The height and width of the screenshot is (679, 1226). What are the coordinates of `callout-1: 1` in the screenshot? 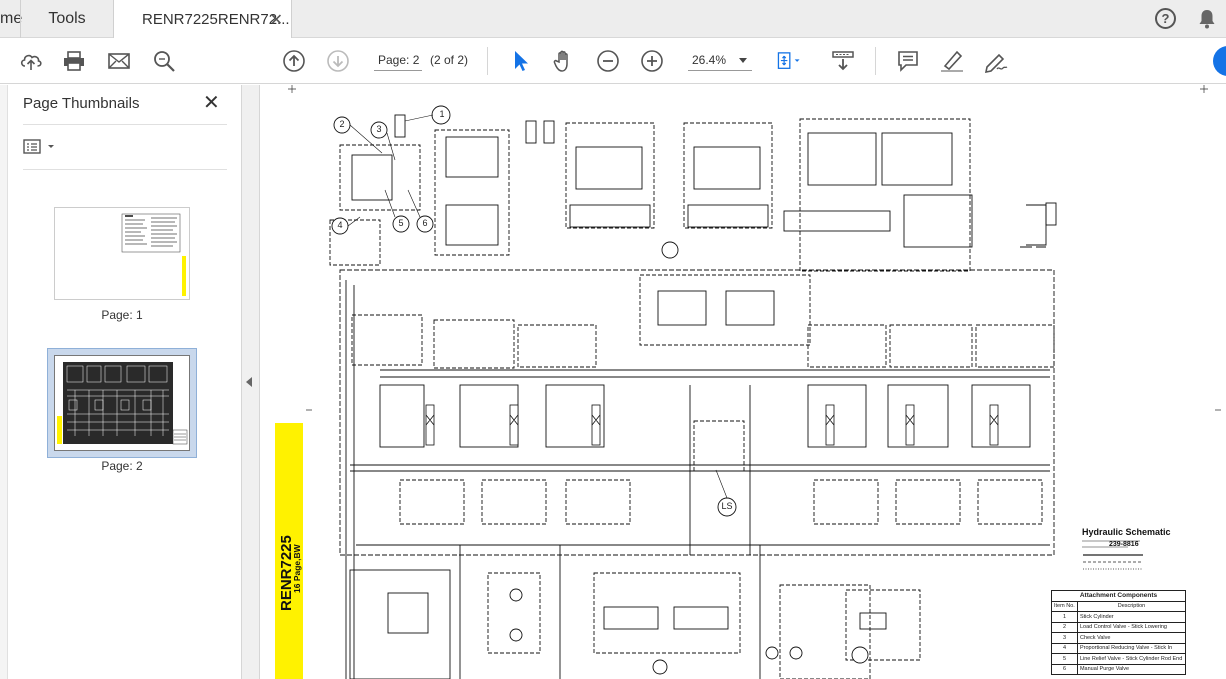 It's located at (442, 114).